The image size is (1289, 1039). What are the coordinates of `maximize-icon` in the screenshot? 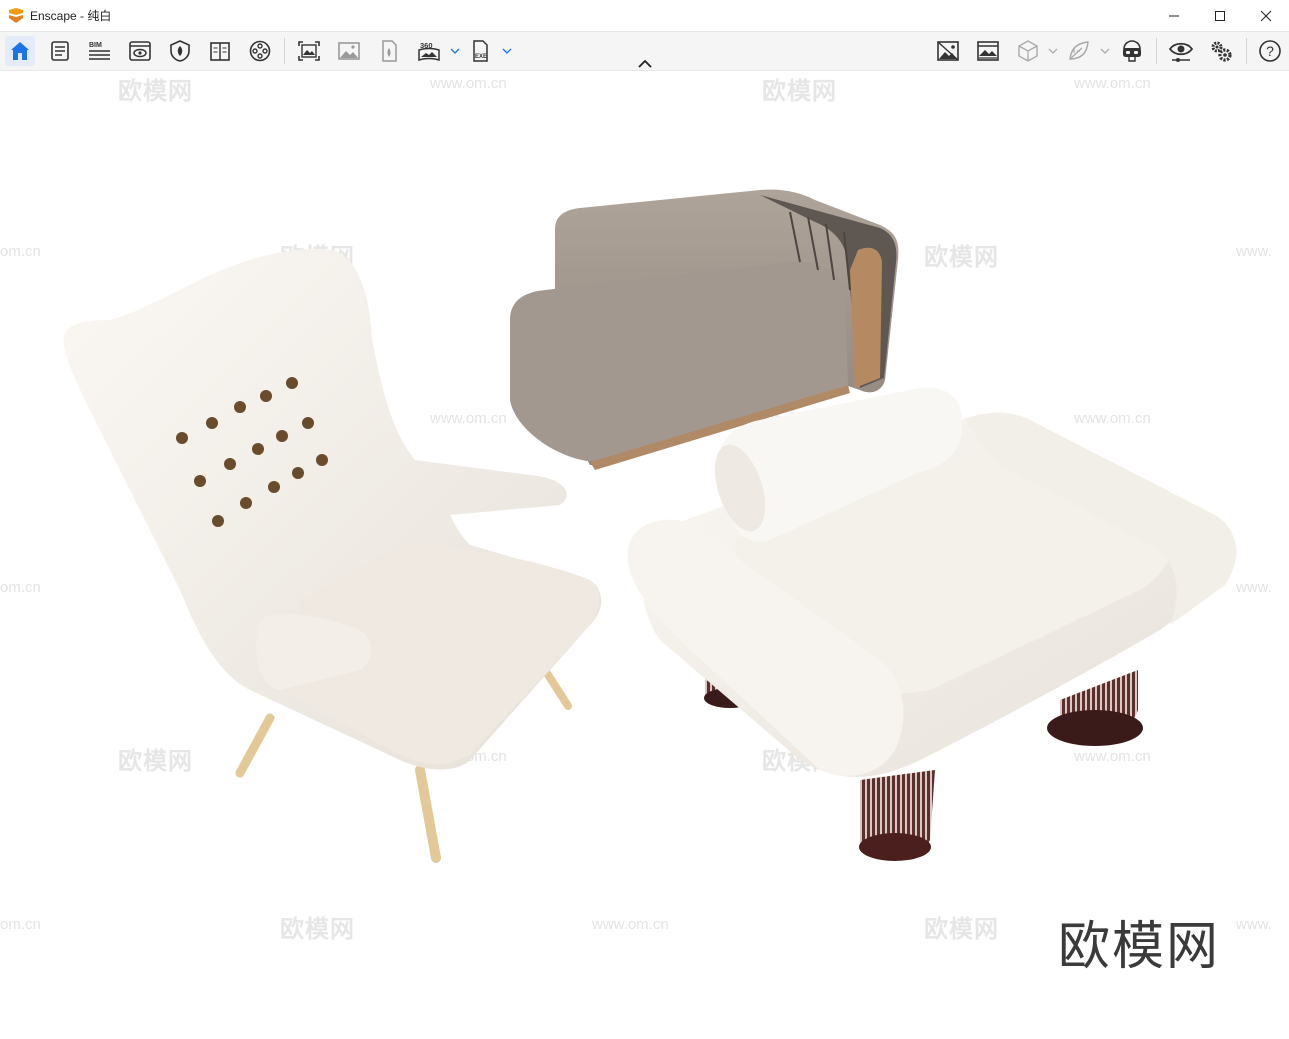 It's located at (1220, 15).